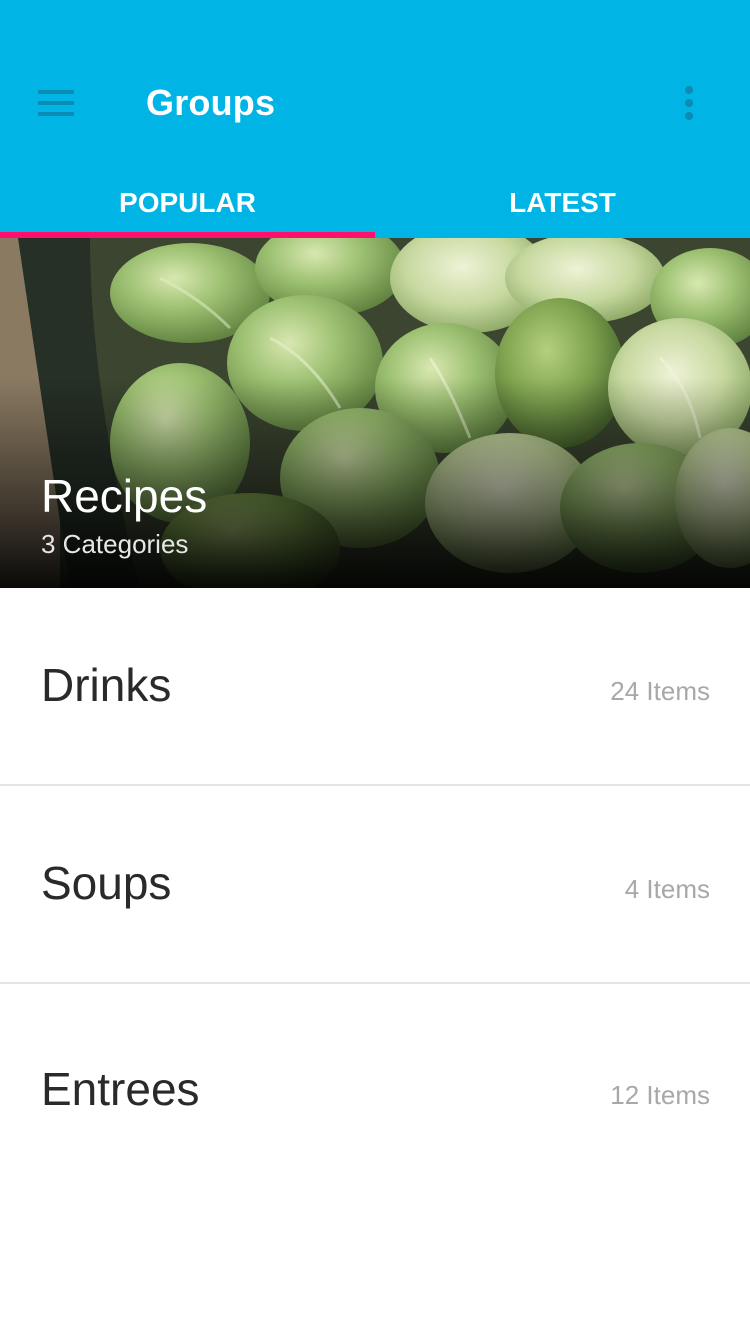 This screenshot has width=750, height=1334. I want to click on list-item: Soups 4 Items, so click(375, 885).